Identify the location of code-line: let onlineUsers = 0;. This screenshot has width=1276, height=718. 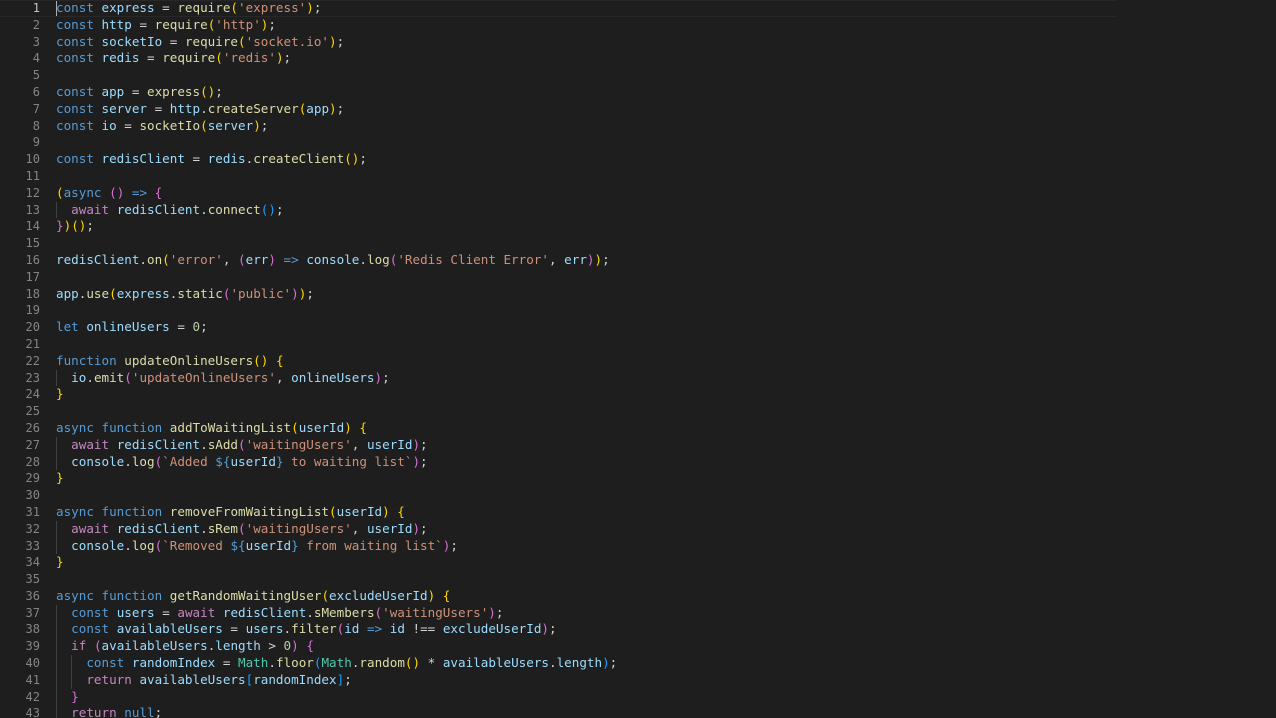
(336, 327).